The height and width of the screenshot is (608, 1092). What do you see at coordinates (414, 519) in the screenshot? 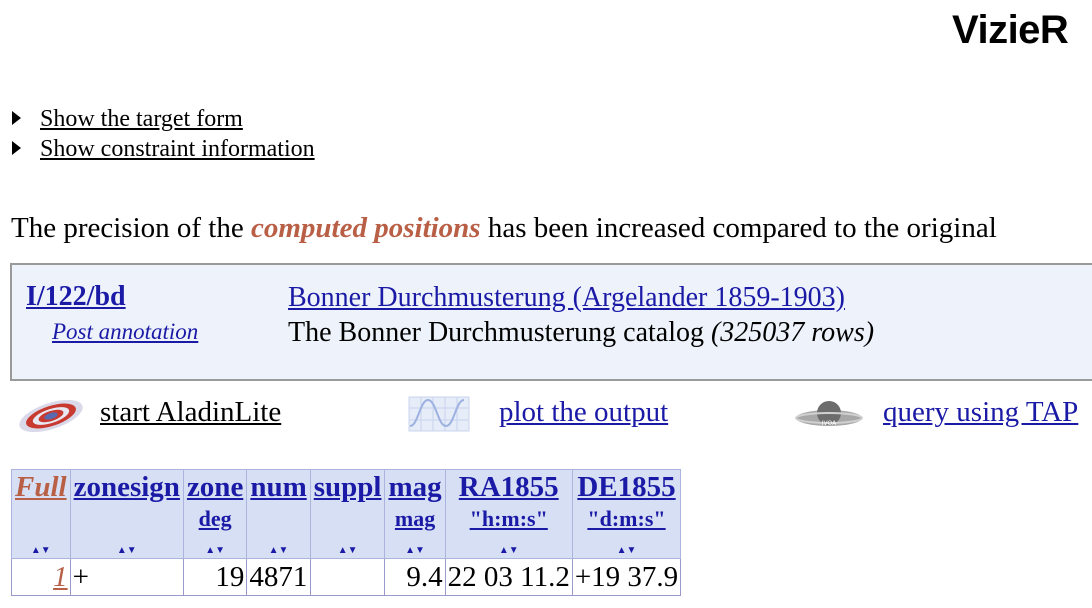
I see `col-mag-unit: mag` at bounding box center [414, 519].